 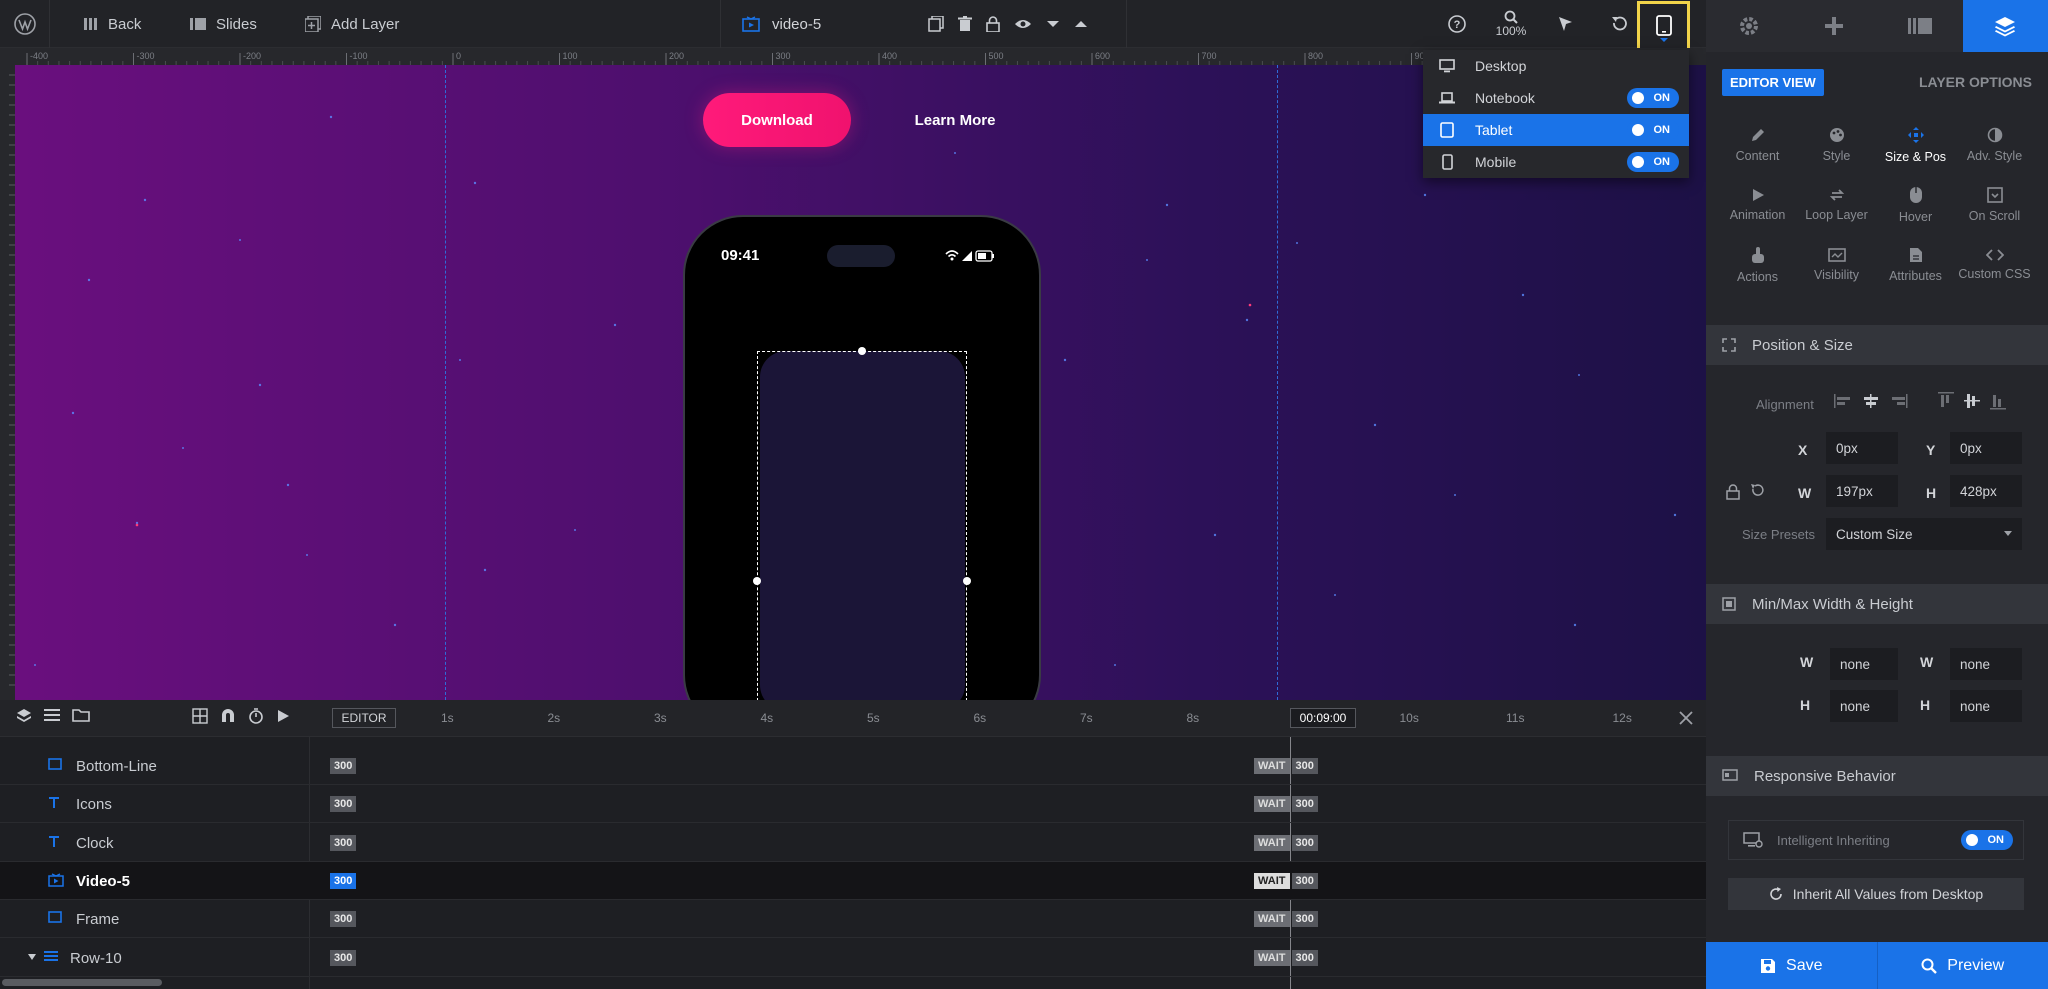 I want to click on snap-grid-icon, so click(x=200, y=716).